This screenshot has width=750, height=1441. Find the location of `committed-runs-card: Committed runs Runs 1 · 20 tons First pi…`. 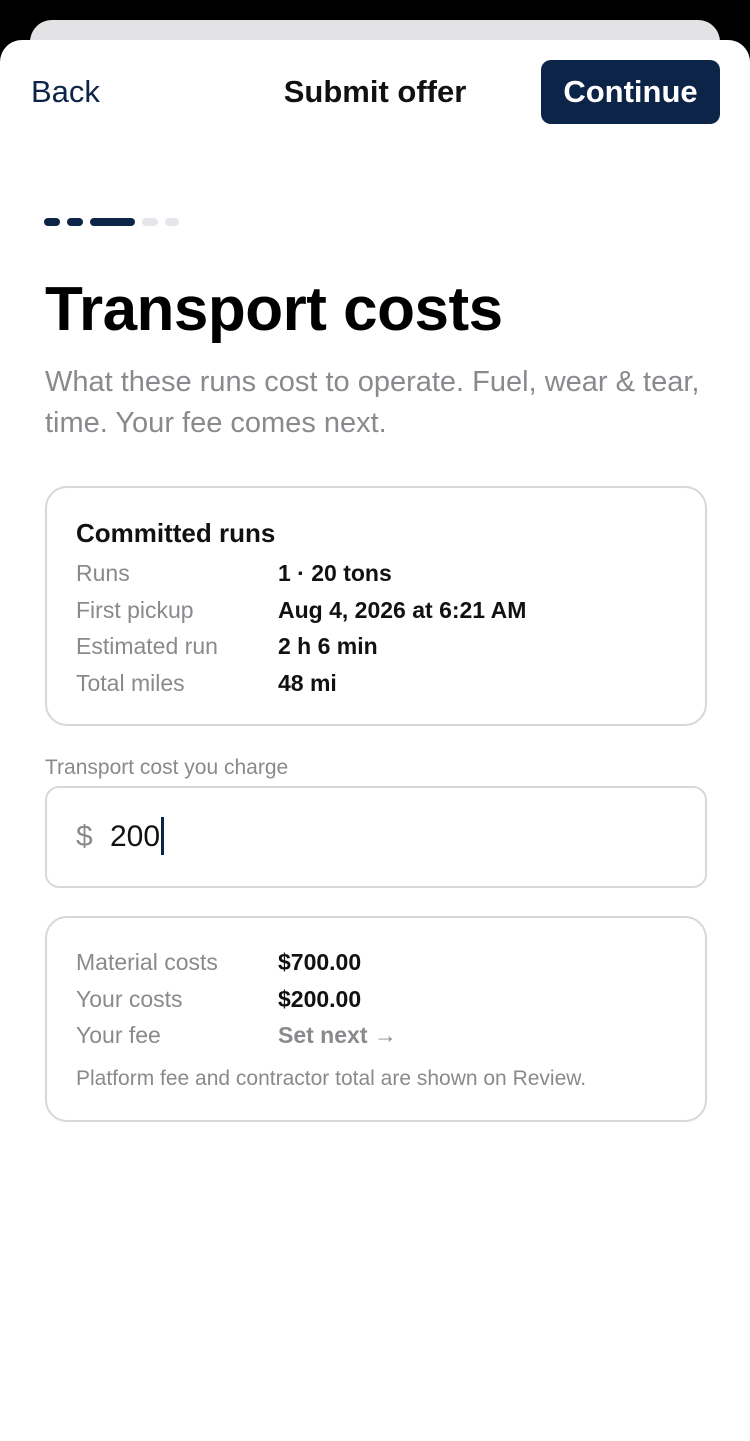

committed-runs-card: Committed runs Runs 1 · 20 tons First pi… is located at coordinates (376, 606).